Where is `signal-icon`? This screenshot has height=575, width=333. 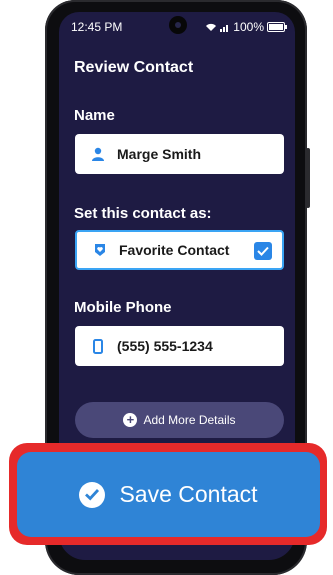 signal-icon is located at coordinates (224, 28).